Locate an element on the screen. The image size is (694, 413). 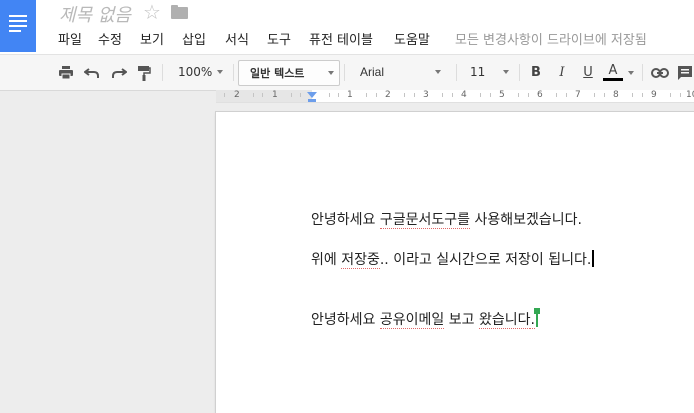
collaborator-cursor is located at coordinates (536, 317).